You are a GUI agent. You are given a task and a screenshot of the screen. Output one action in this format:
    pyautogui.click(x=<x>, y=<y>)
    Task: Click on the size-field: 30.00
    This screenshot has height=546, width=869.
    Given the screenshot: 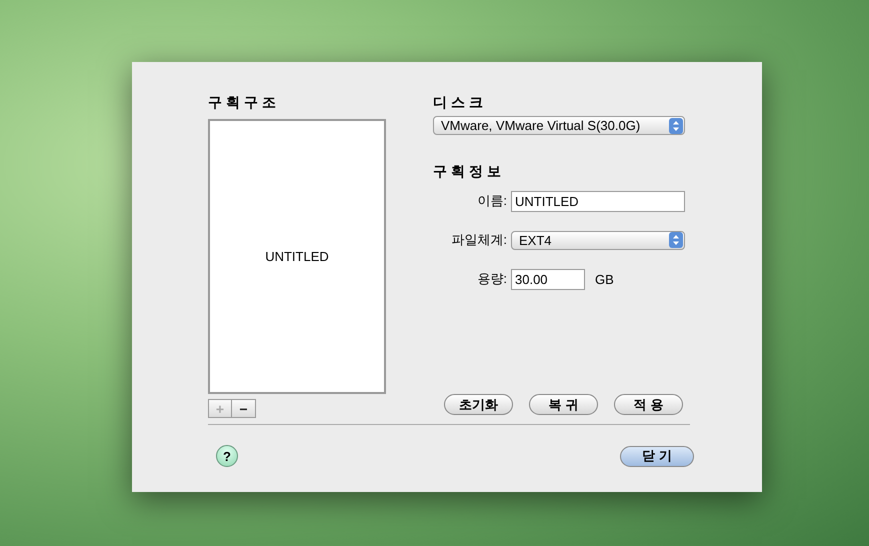 What is the action you would take?
    pyautogui.click(x=548, y=279)
    